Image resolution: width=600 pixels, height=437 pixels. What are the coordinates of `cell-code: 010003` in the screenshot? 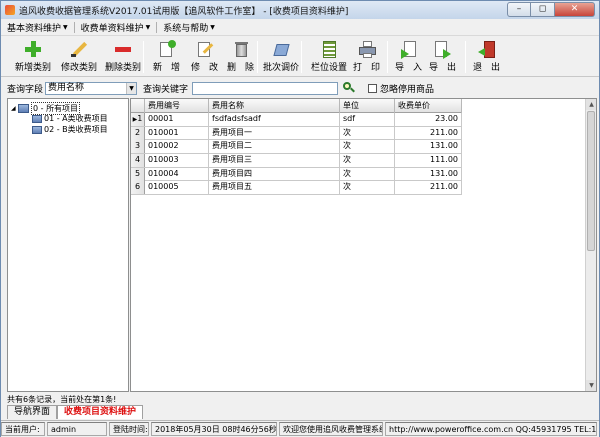 It's located at (177, 161).